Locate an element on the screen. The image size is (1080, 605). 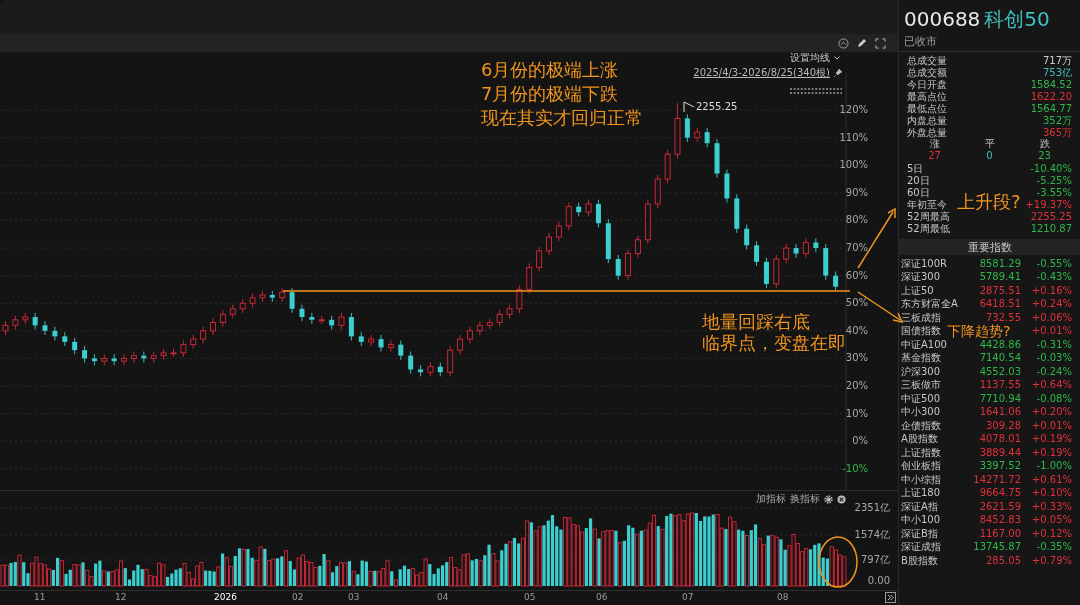
annotation-text: 现在其实才回归正常 is located at coordinates (562, 118).